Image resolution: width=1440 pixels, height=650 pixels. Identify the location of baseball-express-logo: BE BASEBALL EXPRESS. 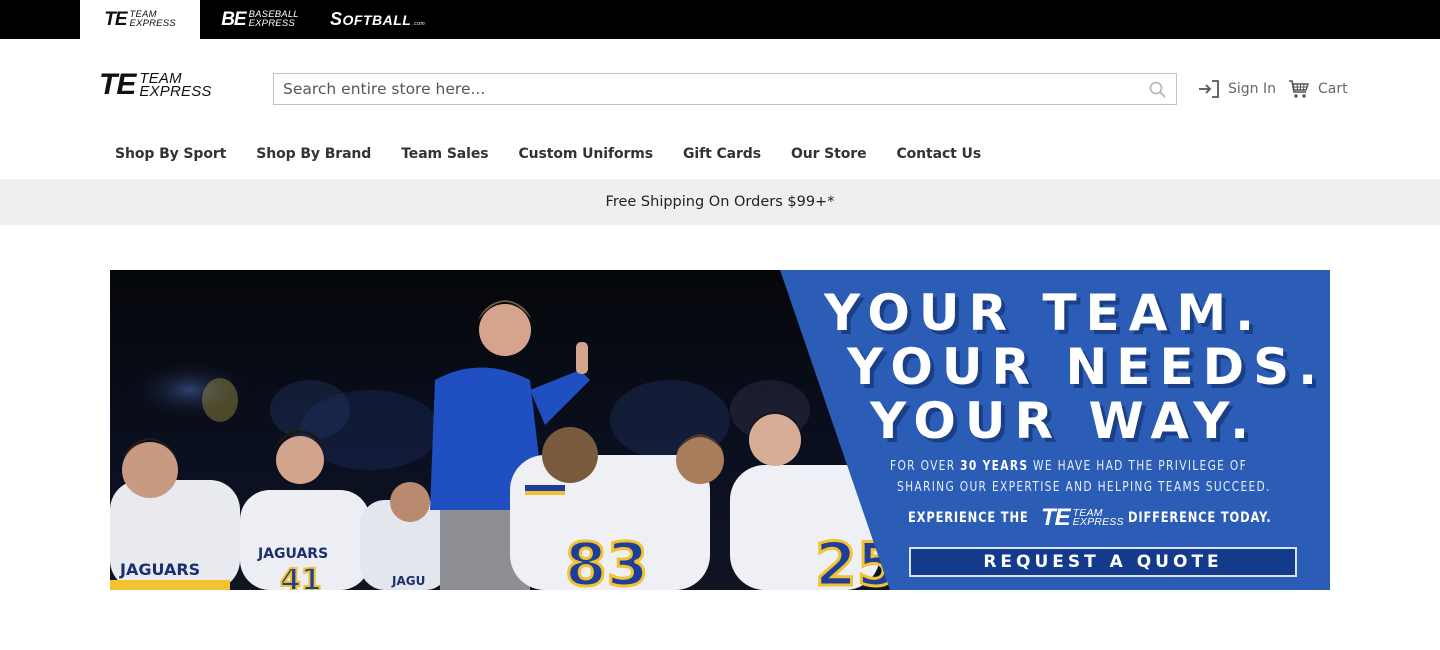
(260, 19).